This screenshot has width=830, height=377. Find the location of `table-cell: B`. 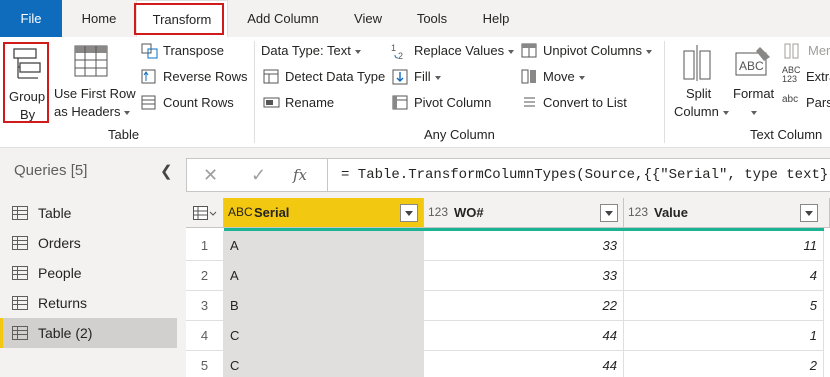

table-cell: B is located at coordinates (324, 306).